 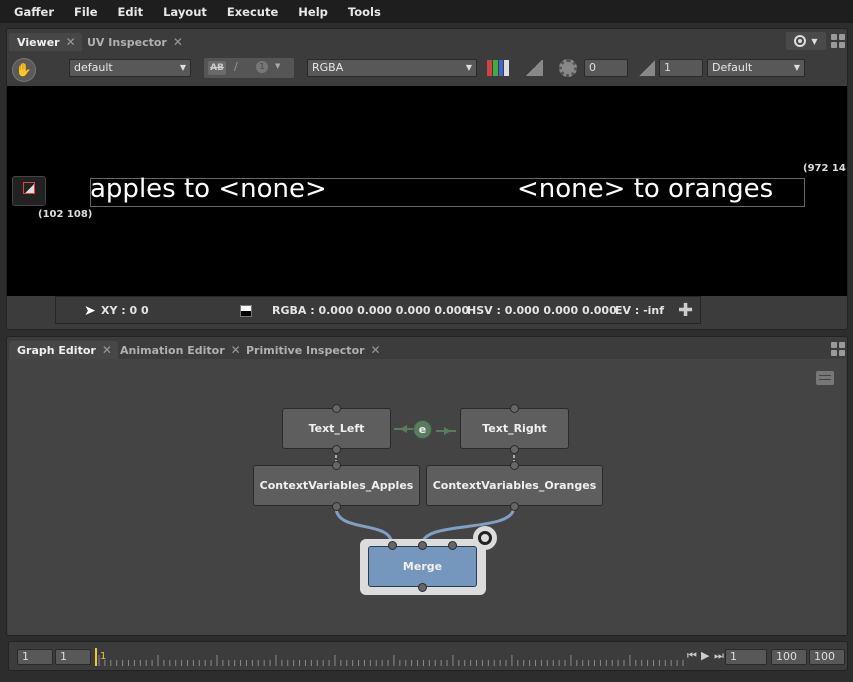 What do you see at coordinates (65, 214) in the screenshot?
I see `coord-min-label: (102 108)` at bounding box center [65, 214].